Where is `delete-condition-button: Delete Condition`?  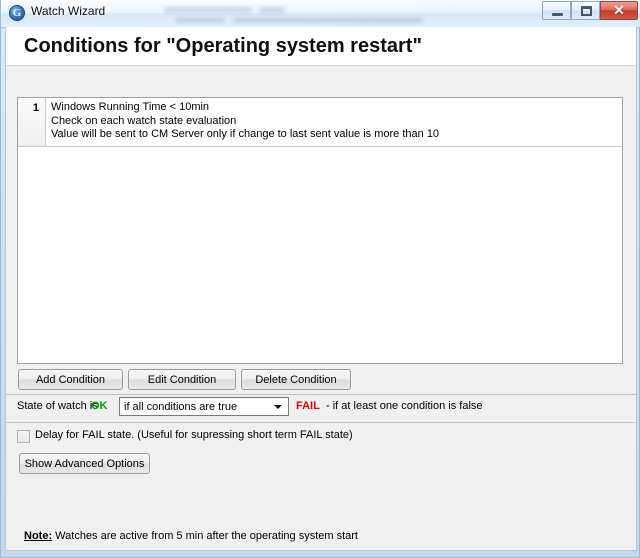 delete-condition-button: Delete Condition is located at coordinates (296, 379).